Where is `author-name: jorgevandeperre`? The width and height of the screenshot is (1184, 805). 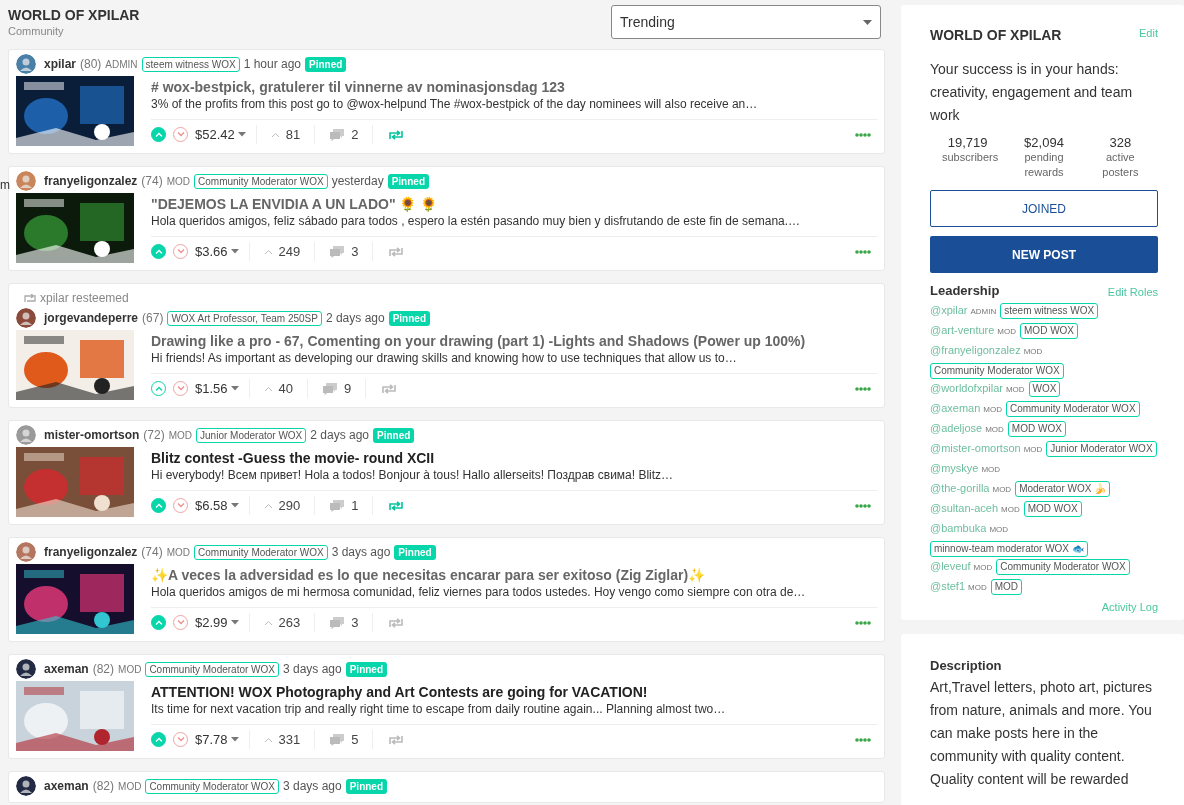 author-name: jorgevandeperre is located at coordinates (91, 318).